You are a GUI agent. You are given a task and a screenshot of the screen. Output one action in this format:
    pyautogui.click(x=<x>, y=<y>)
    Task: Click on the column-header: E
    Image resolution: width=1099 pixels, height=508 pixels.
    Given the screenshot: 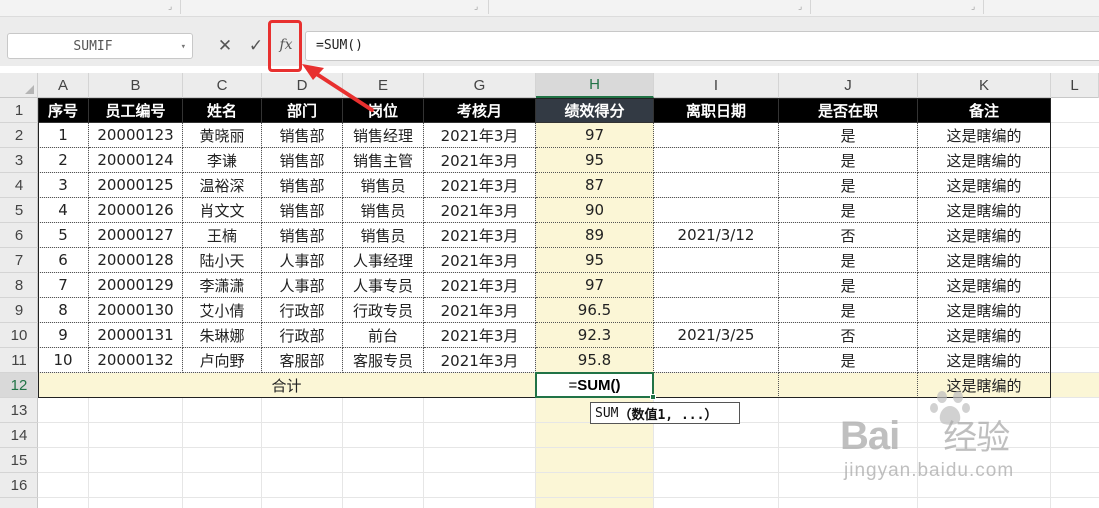 What is the action you would take?
    pyautogui.click(x=383, y=85)
    